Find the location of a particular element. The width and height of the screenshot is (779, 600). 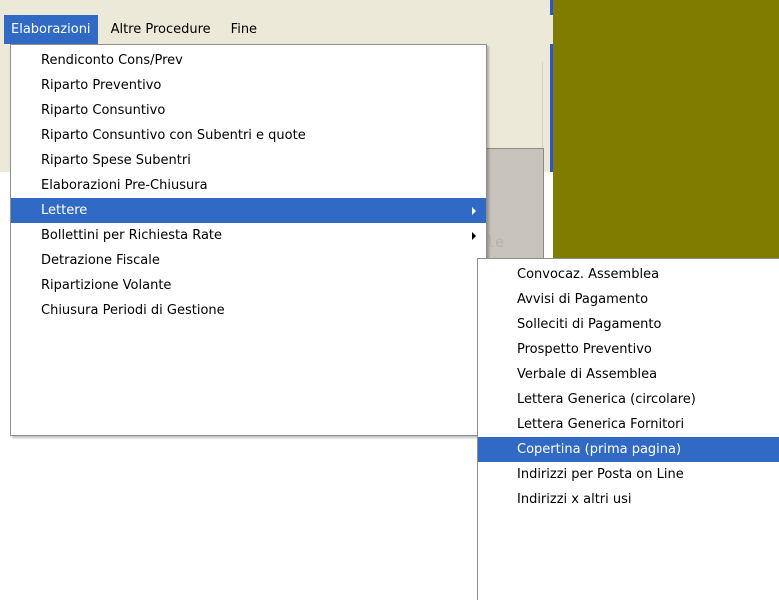

submenu-item-avvisi-pagamento: Avvisi di Pagamento is located at coordinates (628, 299).